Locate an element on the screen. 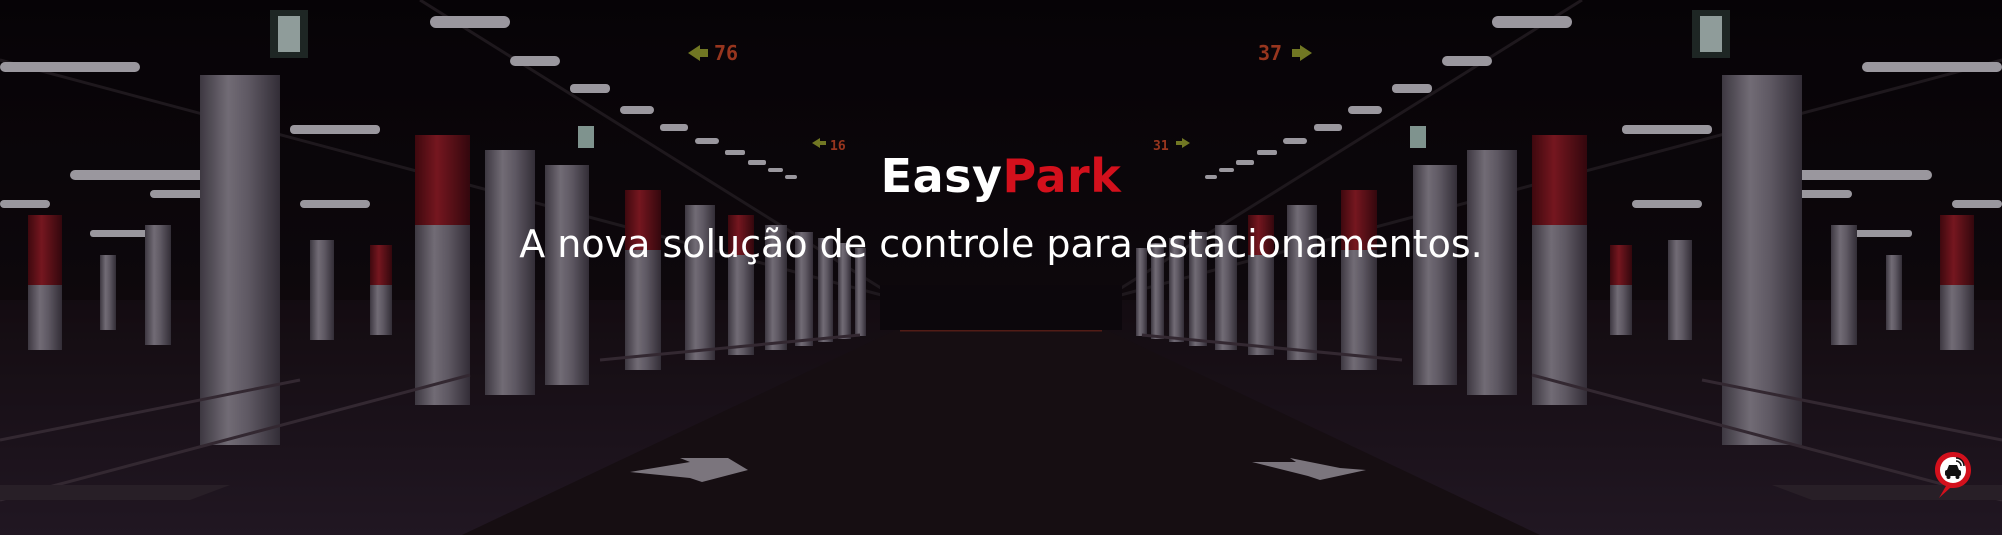 This screenshot has width=2002, height=537. brand-name-park: Park is located at coordinates (1062, 176).